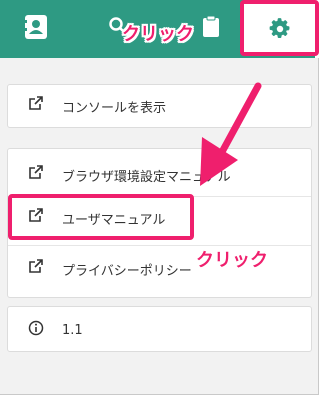 Image resolution: width=321 pixels, height=397 pixels. What do you see at coordinates (232, 260) in the screenshot?
I see `click-callout-bottom: クリック` at bounding box center [232, 260].